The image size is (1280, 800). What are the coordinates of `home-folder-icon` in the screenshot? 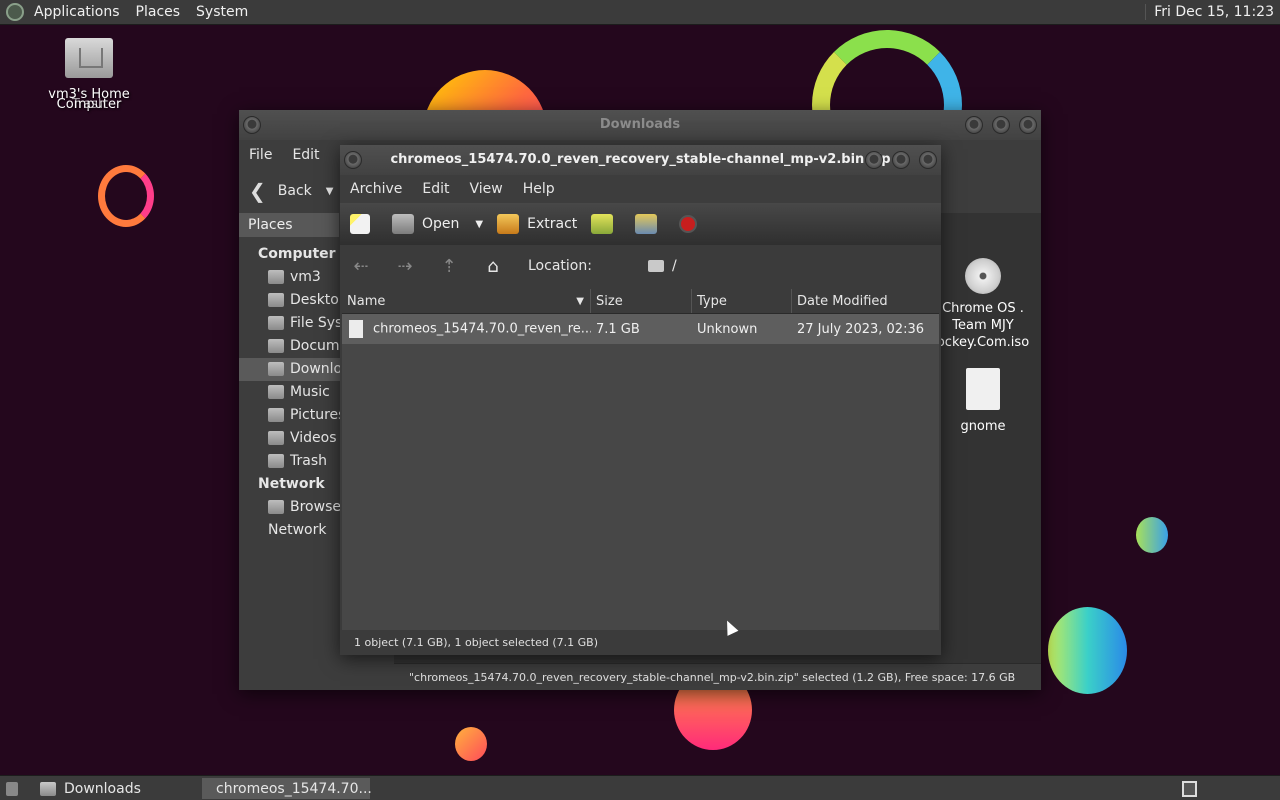 It's located at (89, 58).